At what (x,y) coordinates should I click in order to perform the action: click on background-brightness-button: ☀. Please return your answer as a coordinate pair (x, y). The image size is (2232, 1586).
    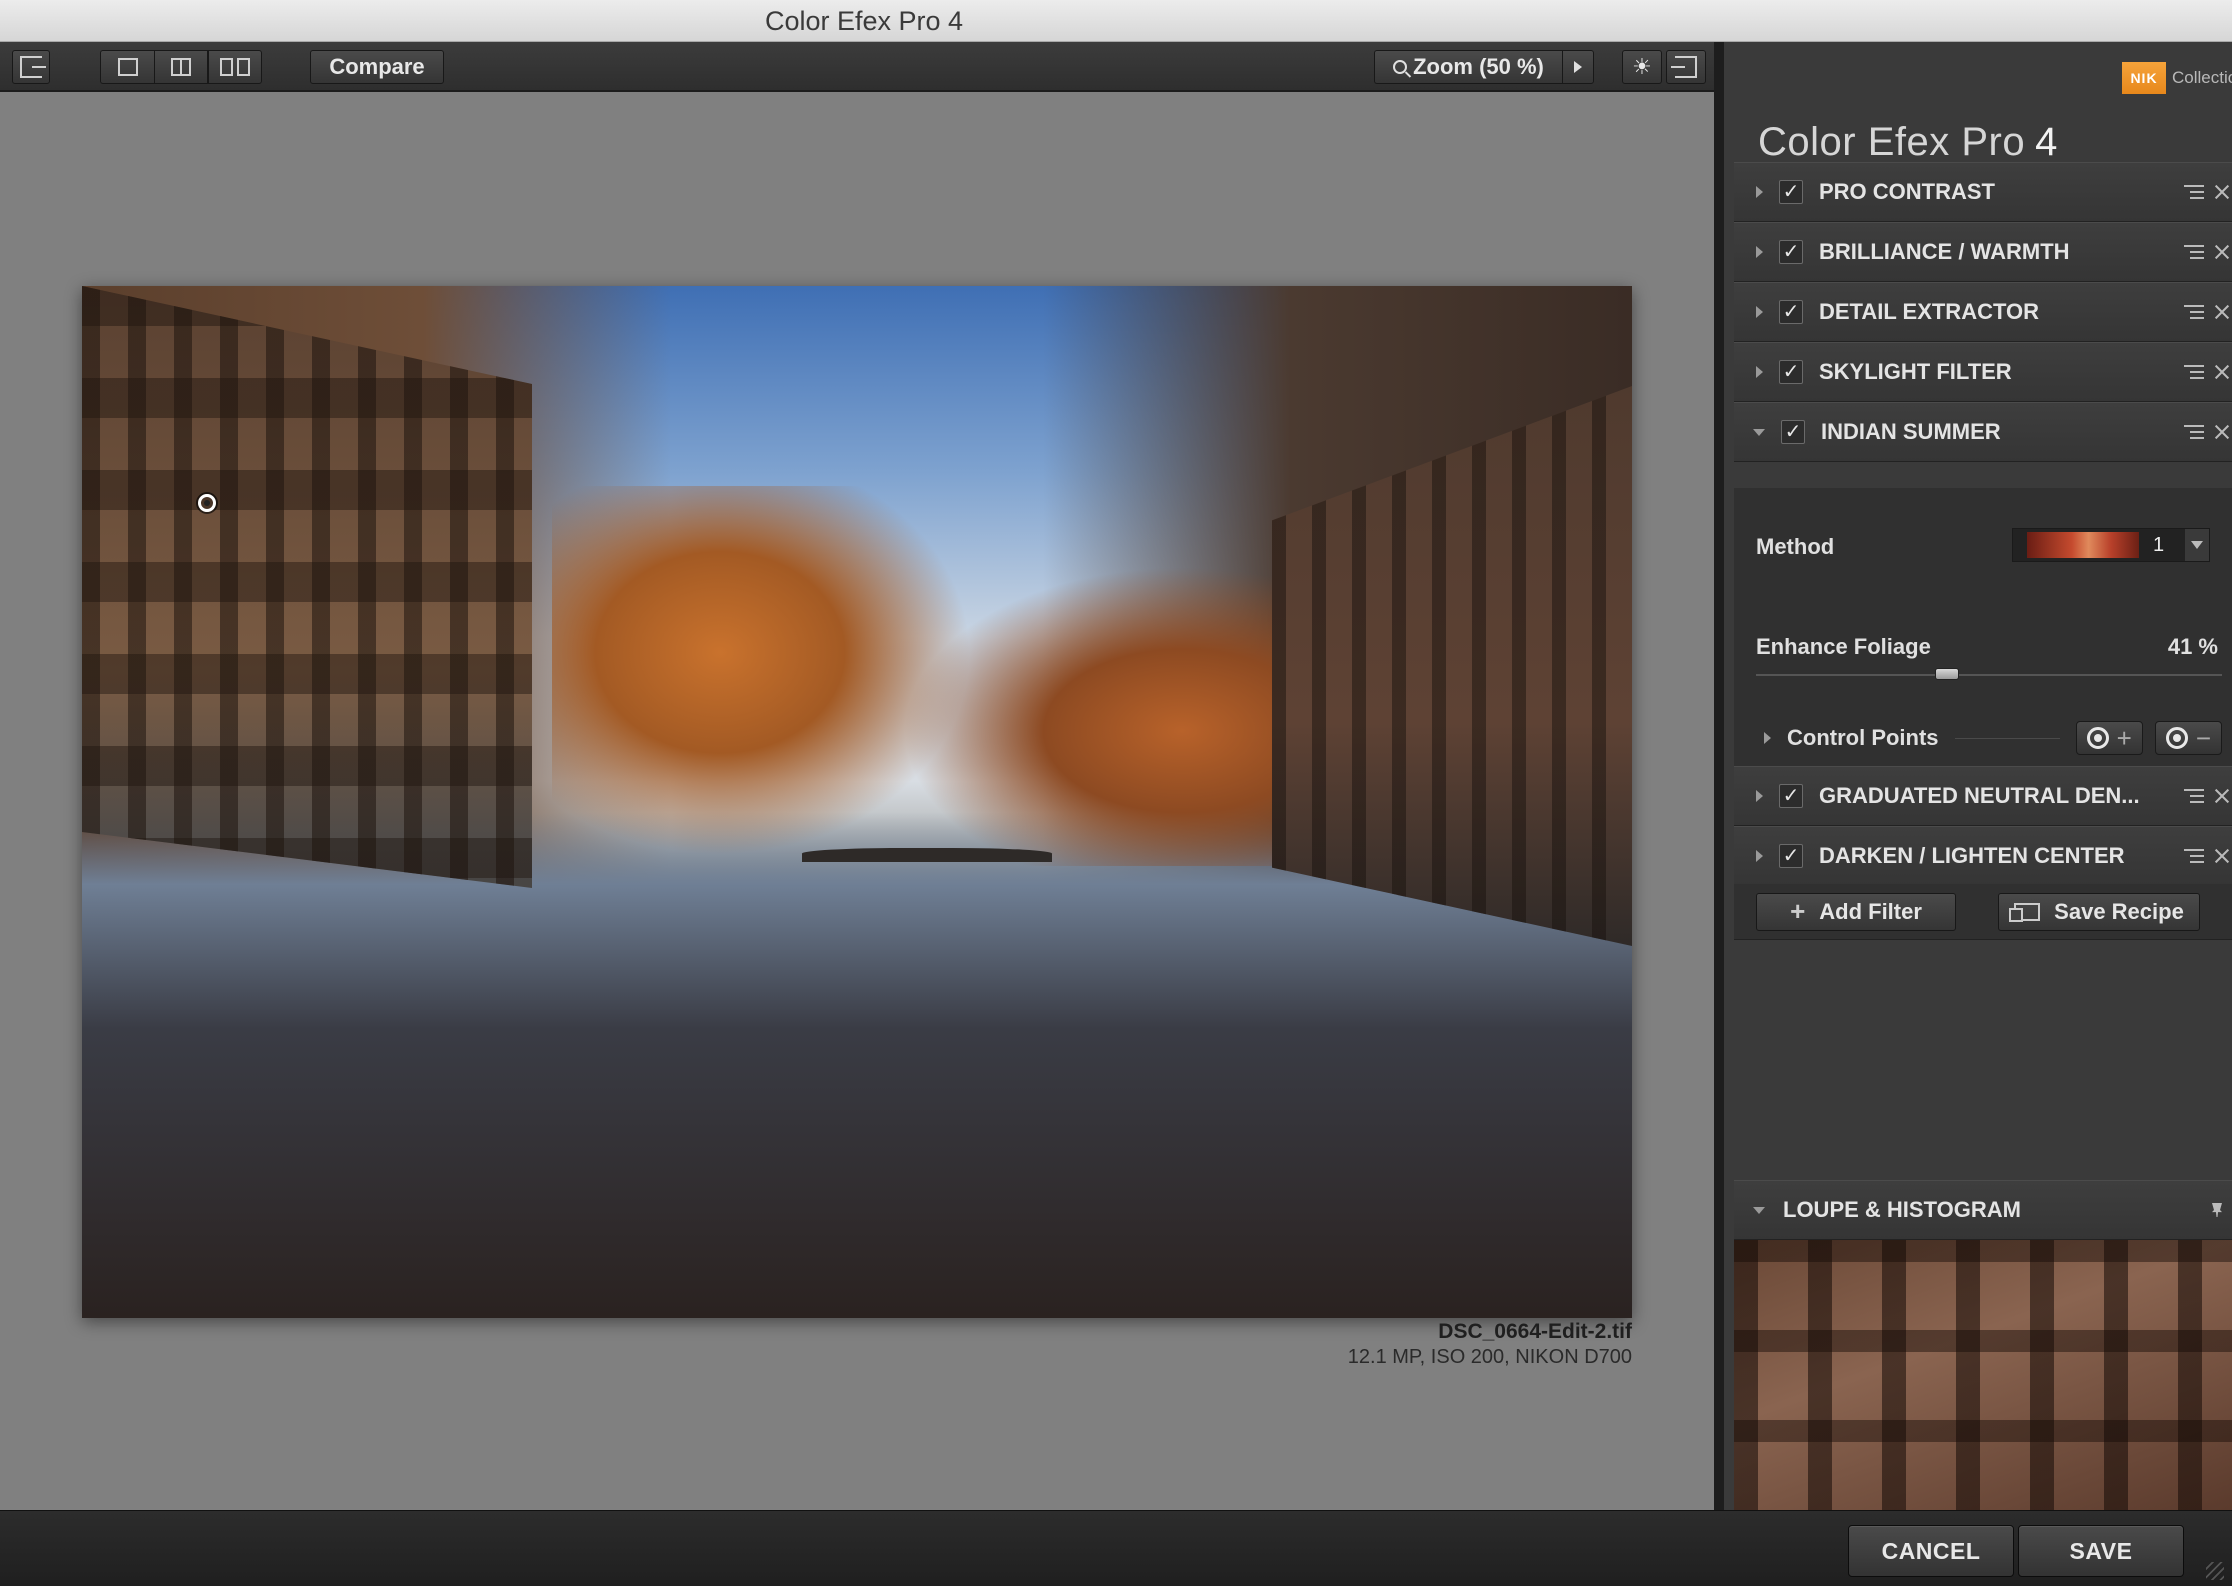
    Looking at the image, I should click on (1642, 67).